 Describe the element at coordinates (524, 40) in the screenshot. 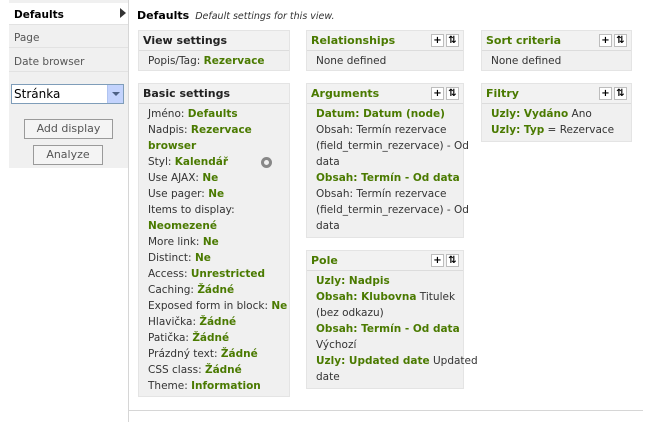

I see `panel-title-text: Sort criteria` at that location.